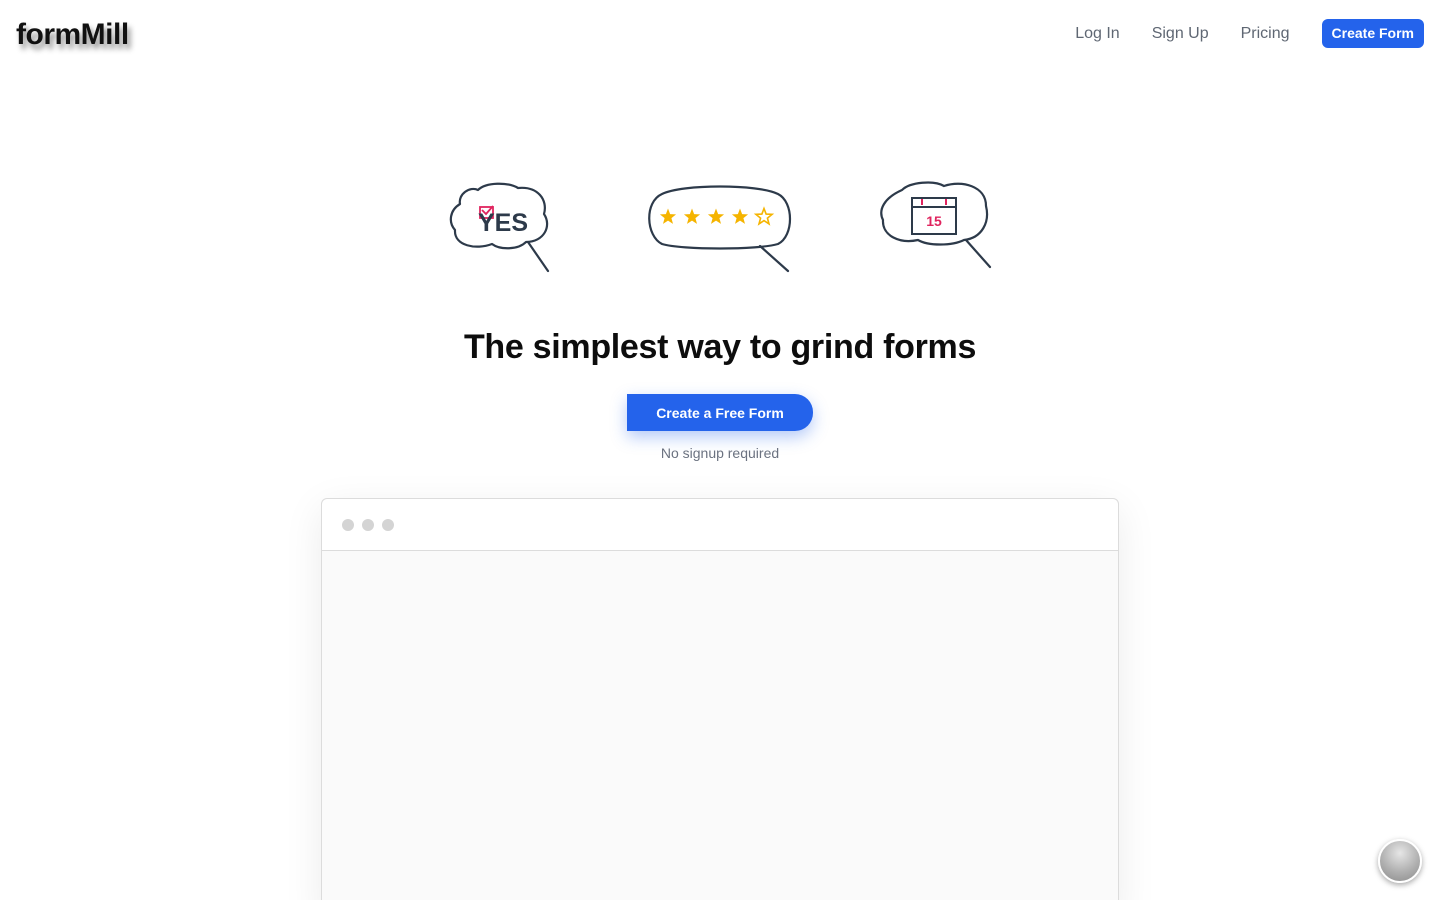  I want to click on create-free-form-button: Create a Free Form, so click(720, 412).